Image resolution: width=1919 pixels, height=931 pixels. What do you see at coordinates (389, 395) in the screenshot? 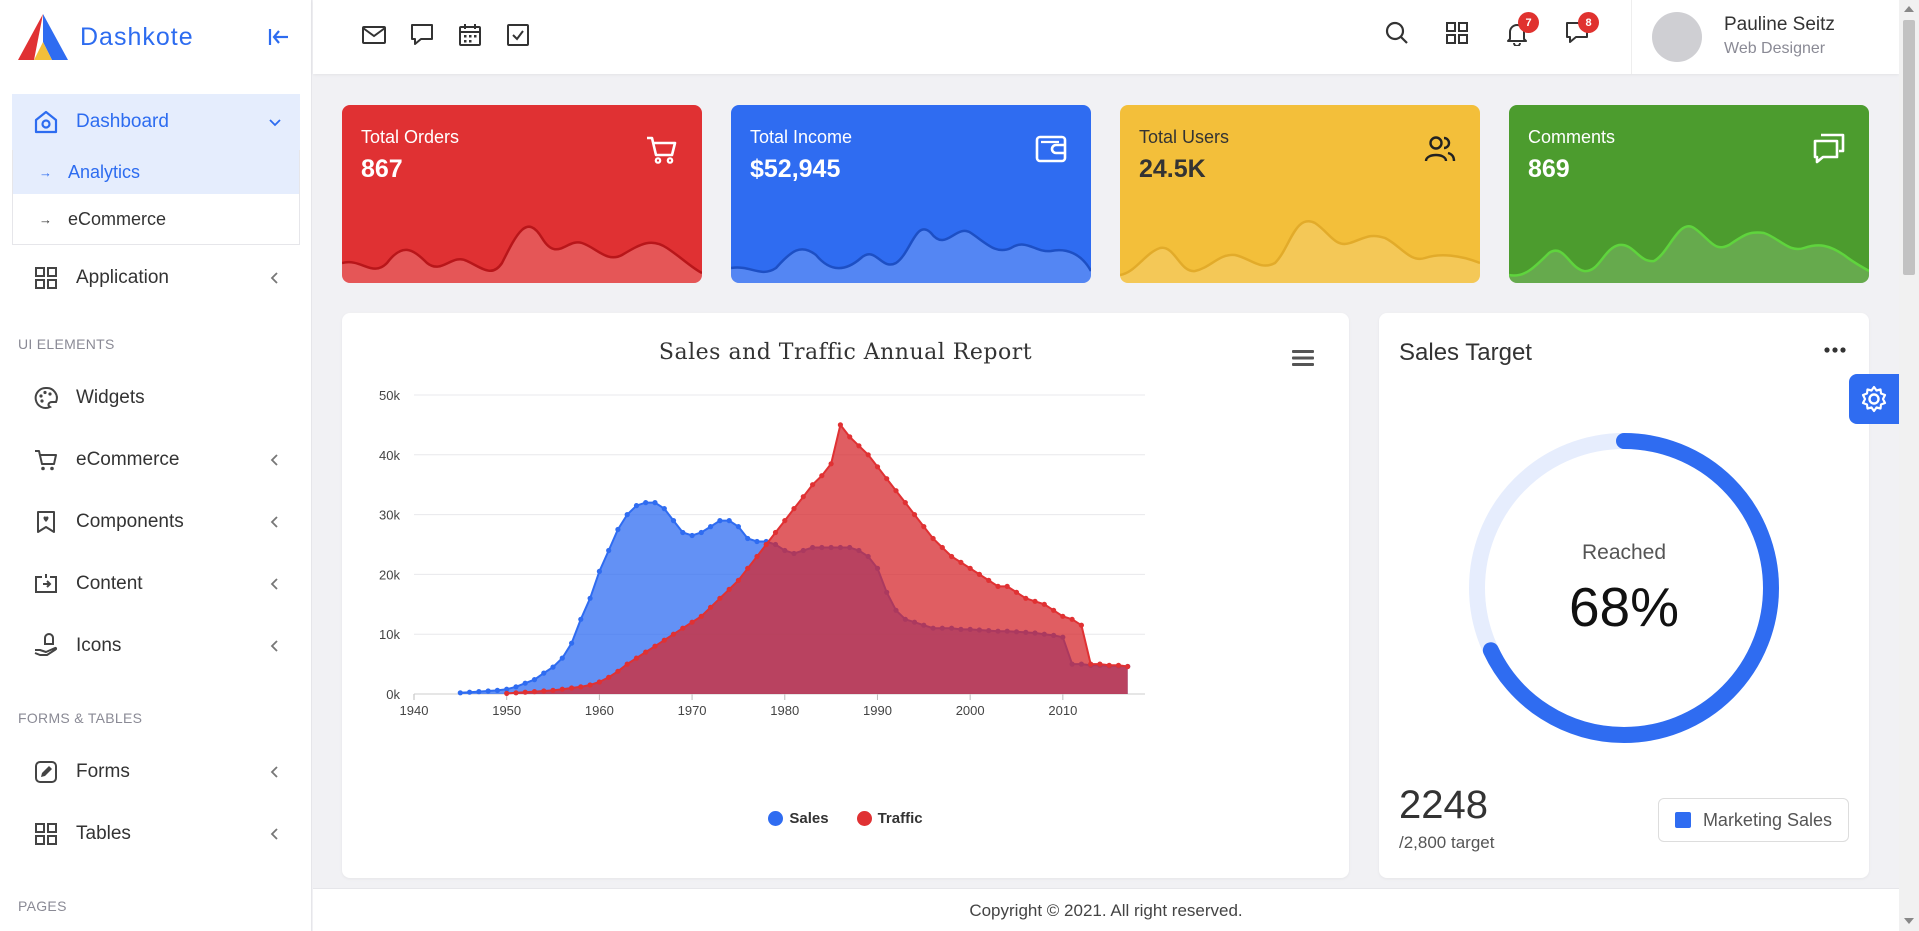
I see `y-tick-label: 50k` at bounding box center [389, 395].